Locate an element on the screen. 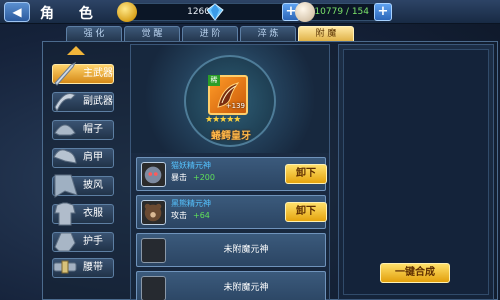 The width and height of the screenshot is (500, 300). sidebar-item-label: 副武器 is located at coordinates (98, 101).